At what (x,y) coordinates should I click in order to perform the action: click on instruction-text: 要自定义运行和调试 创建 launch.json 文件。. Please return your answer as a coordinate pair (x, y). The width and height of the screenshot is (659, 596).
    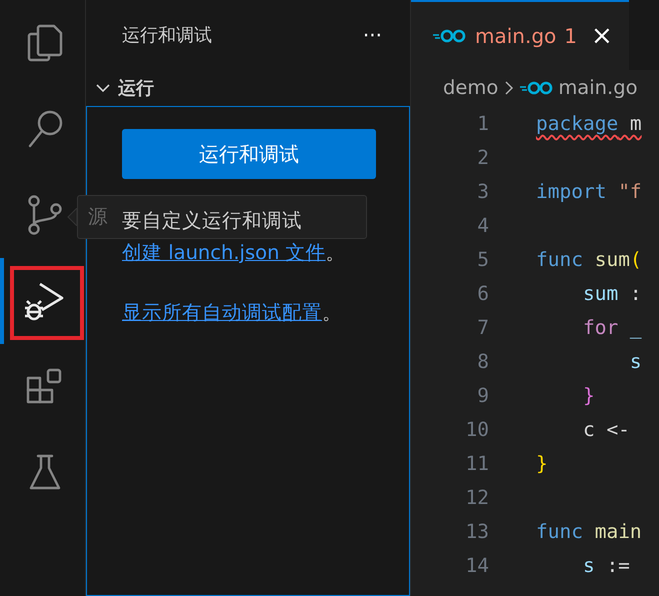
    Looking at the image, I should click on (234, 237).